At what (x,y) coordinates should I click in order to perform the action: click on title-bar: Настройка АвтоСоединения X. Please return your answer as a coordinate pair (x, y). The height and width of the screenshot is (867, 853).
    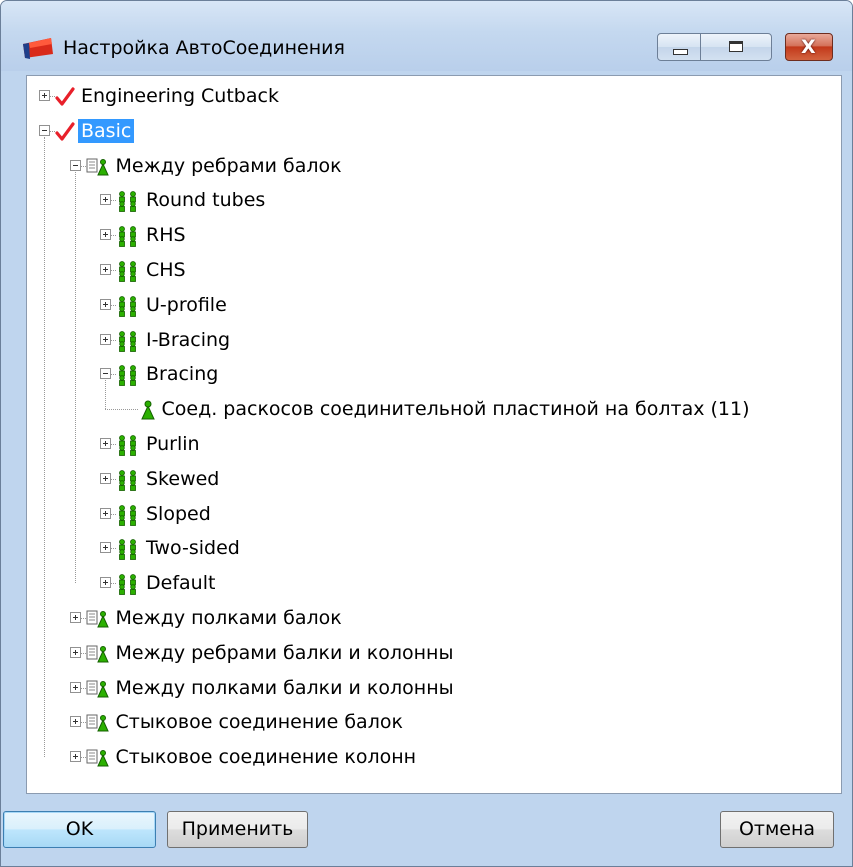
    Looking at the image, I should click on (426, 36).